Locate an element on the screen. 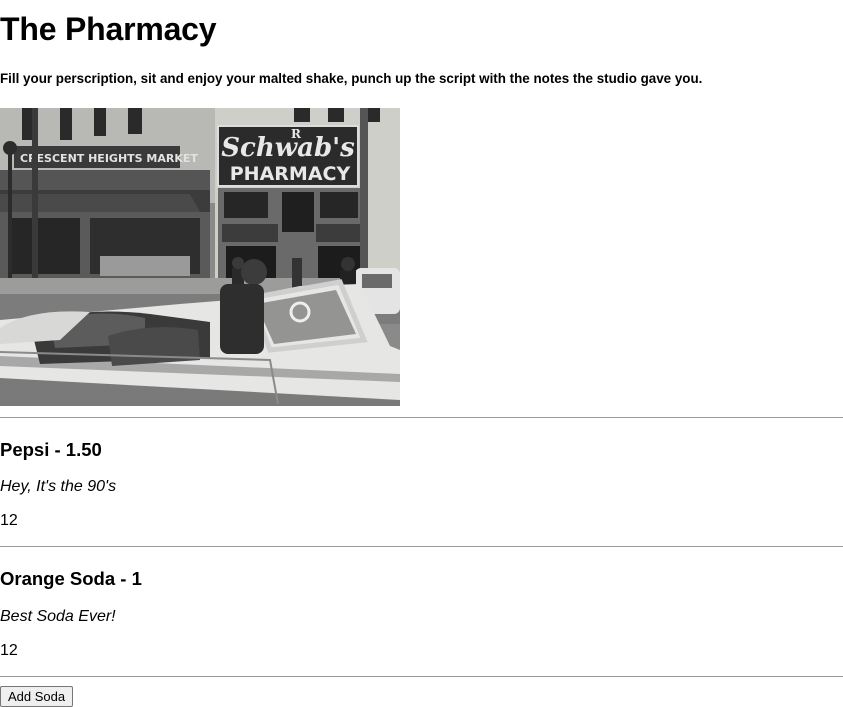 Image resolution: width=843 pixels, height=707 pixels. pharmacy-sign-text: PHARMACY is located at coordinates (290, 174).